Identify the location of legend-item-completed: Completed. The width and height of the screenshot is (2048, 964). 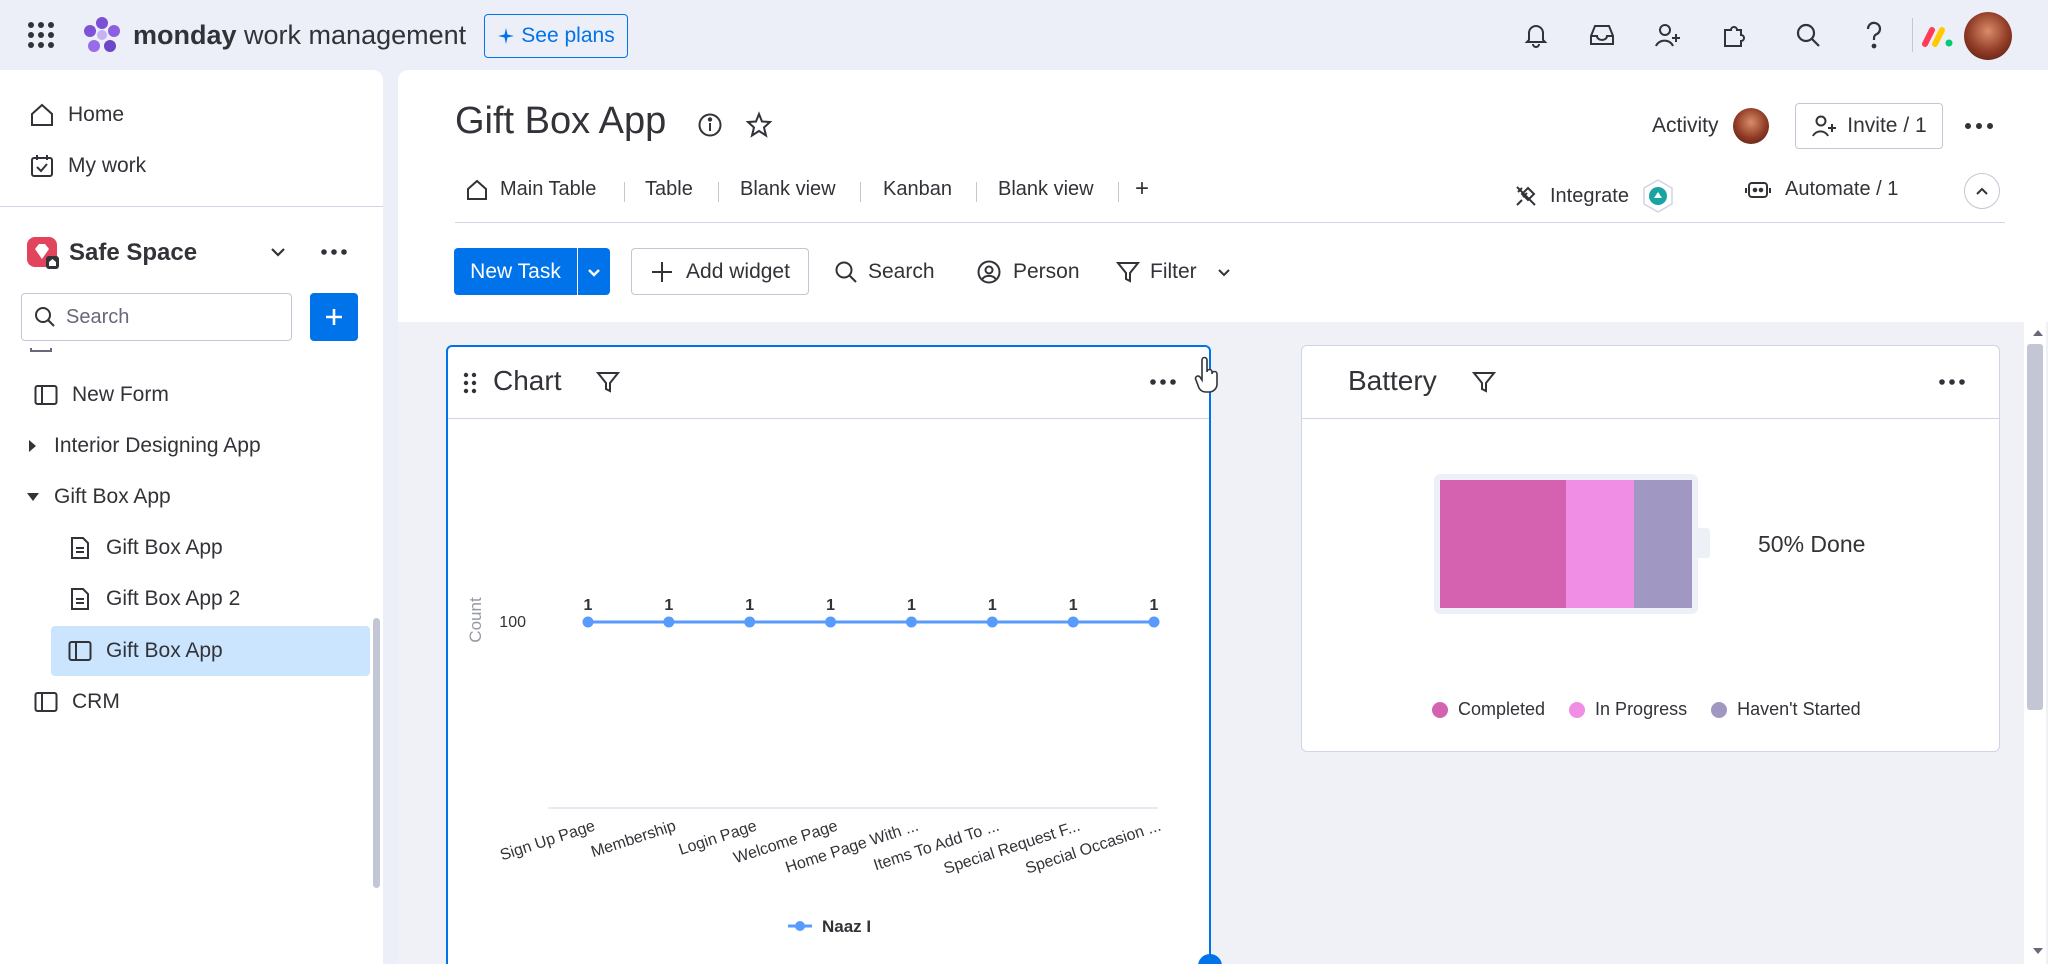
(1488, 709).